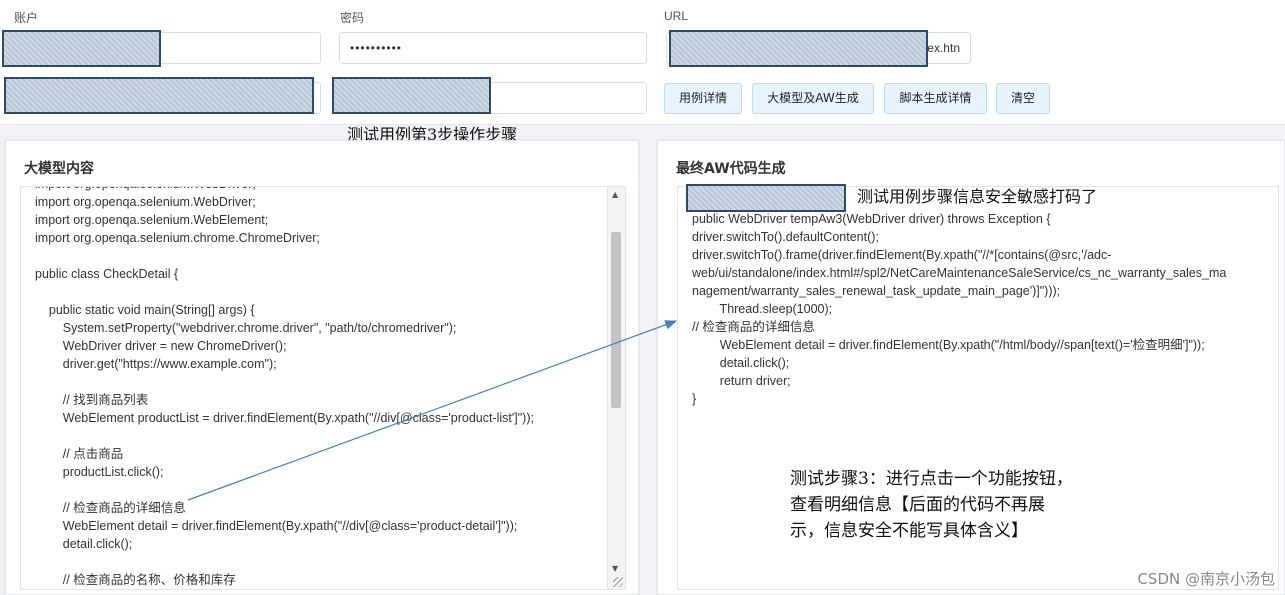  Describe the element at coordinates (618, 582) in the screenshot. I see `resize-handle-icon` at that location.